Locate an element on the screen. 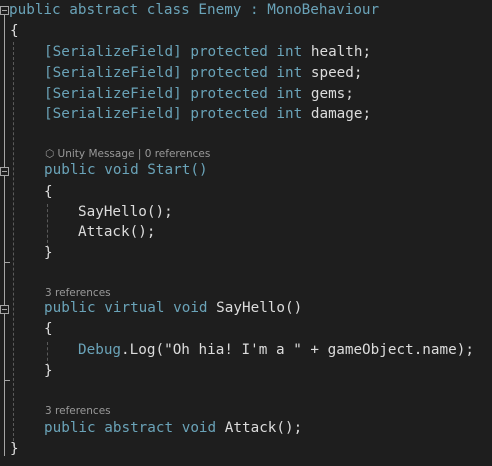 The height and width of the screenshot is (466, 492). codelens-start: ⬡ Unity Message | 0 references is located at coordinates (127, 154).